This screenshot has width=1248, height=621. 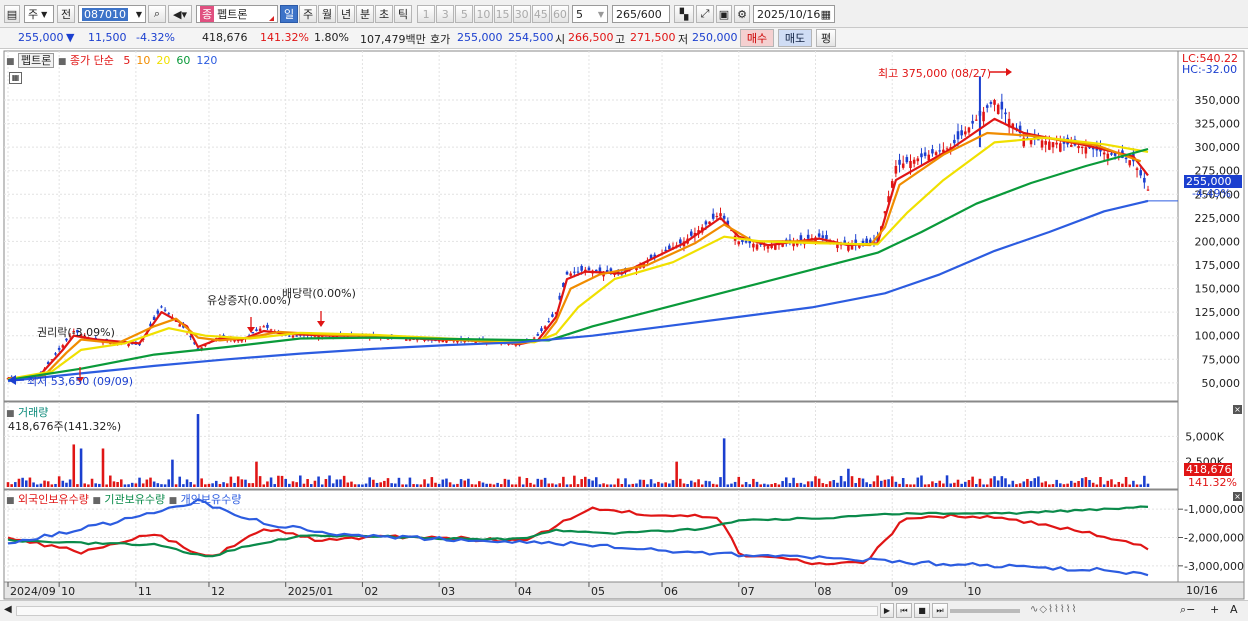 I want to click on period-tab-5: 초, so click(x=384, y=14).